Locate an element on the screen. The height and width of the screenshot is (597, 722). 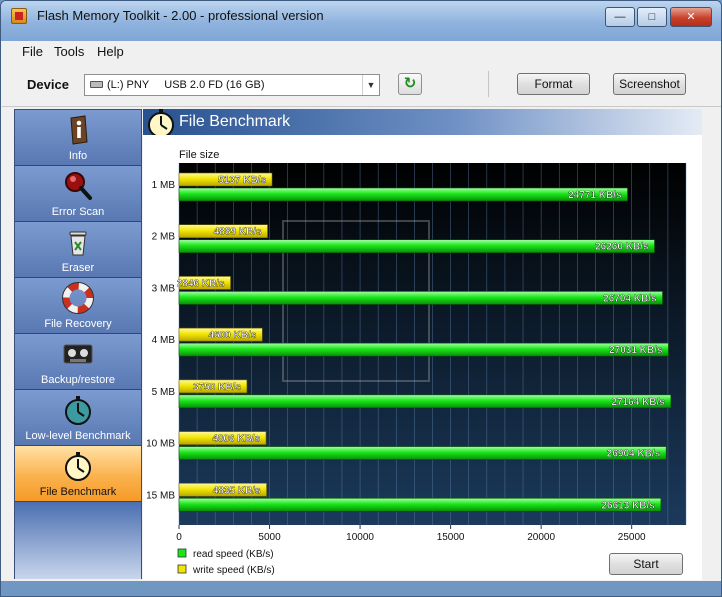
read-bar-label: 26704 KB/s is located at coordinates (630, 298).